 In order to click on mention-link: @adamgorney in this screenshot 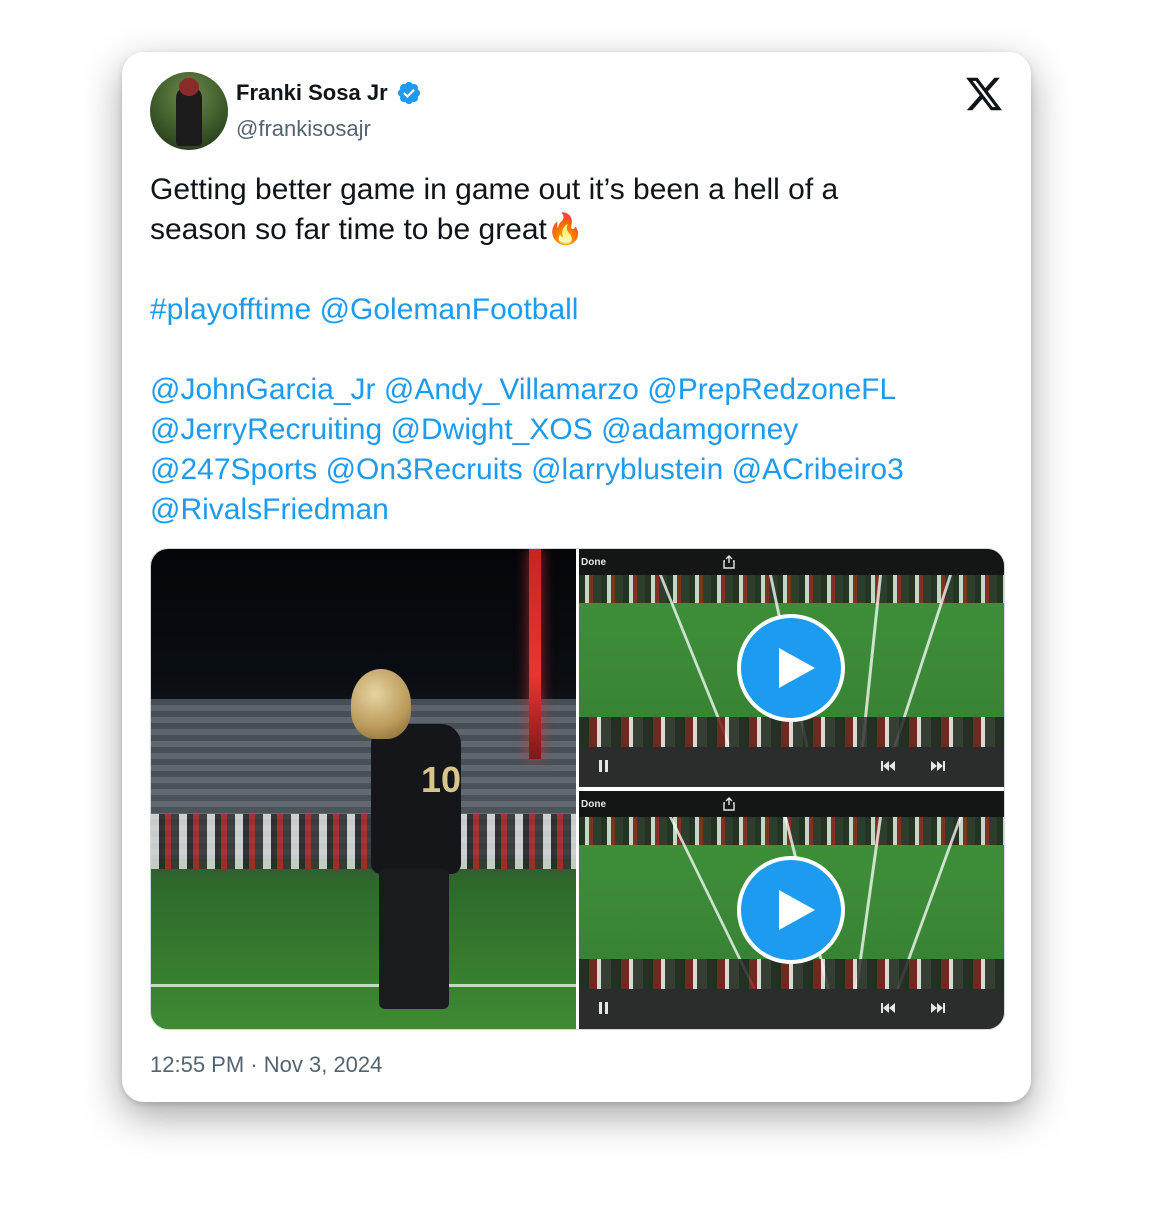, I will do `click(699, 429)`.